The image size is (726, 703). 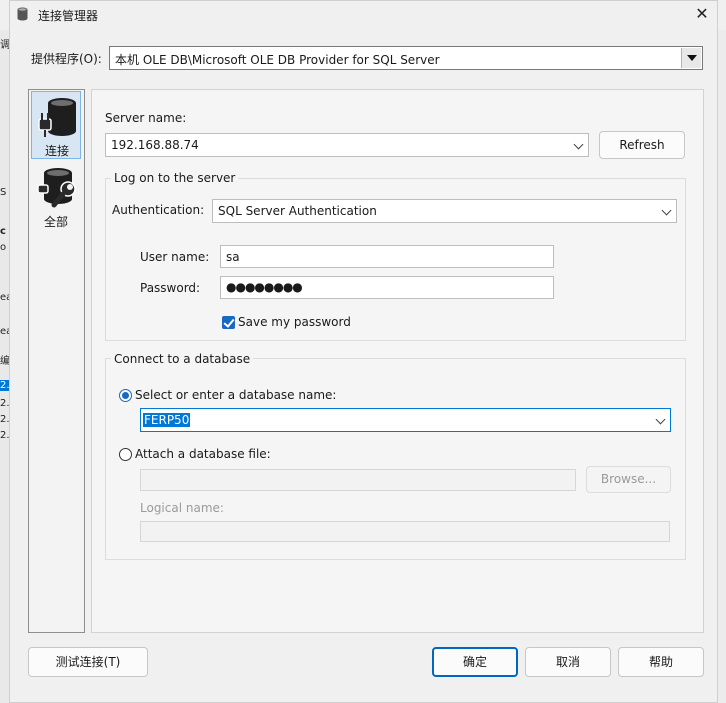 What do you see at coordinates (347, 145) in the screenshot?
I see `server-name-combo: 192.168.88.74` at bounding box center [347, 145].